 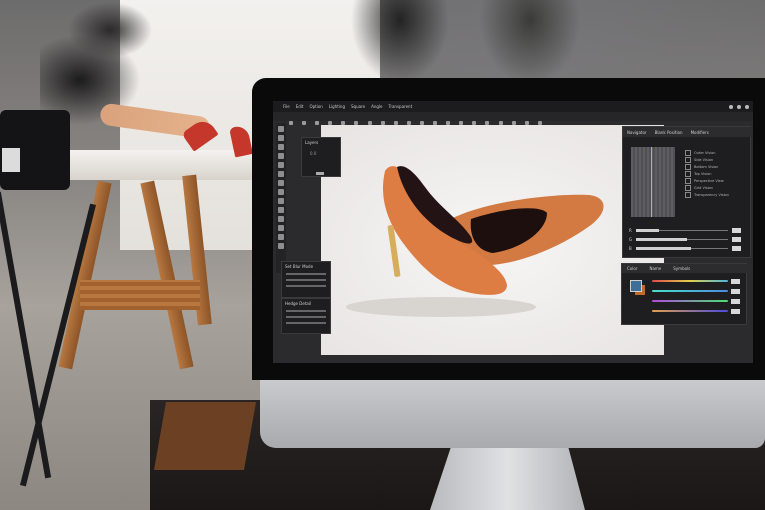 I want to click on option-top-vision: Top Vision, so click(x=715, y=173).